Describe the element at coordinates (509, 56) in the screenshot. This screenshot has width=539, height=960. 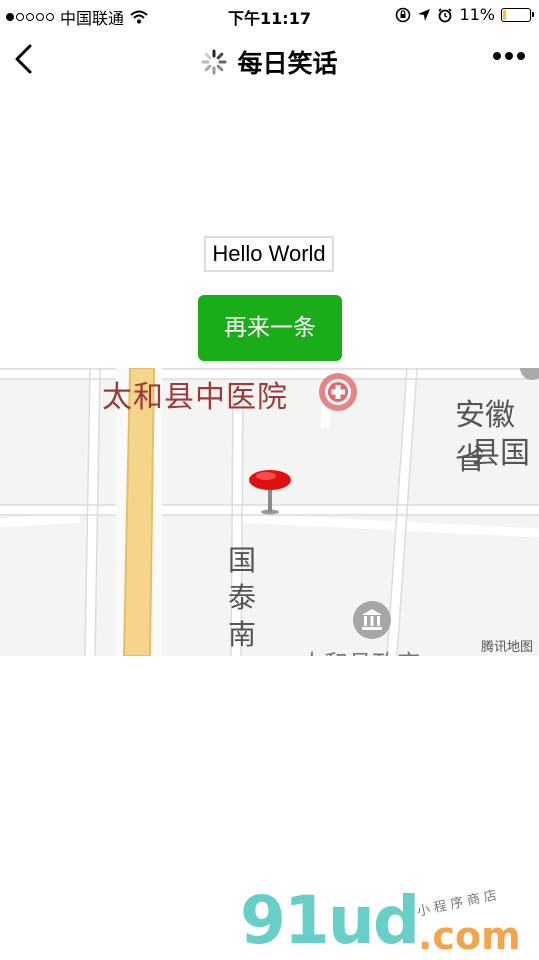
I see `more-dots-icon` at that location.